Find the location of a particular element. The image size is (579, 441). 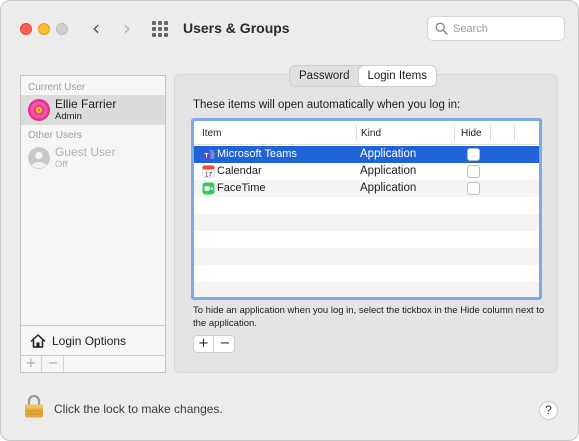

user-name: Ellie Farrier is located at coordinates (86, 104).